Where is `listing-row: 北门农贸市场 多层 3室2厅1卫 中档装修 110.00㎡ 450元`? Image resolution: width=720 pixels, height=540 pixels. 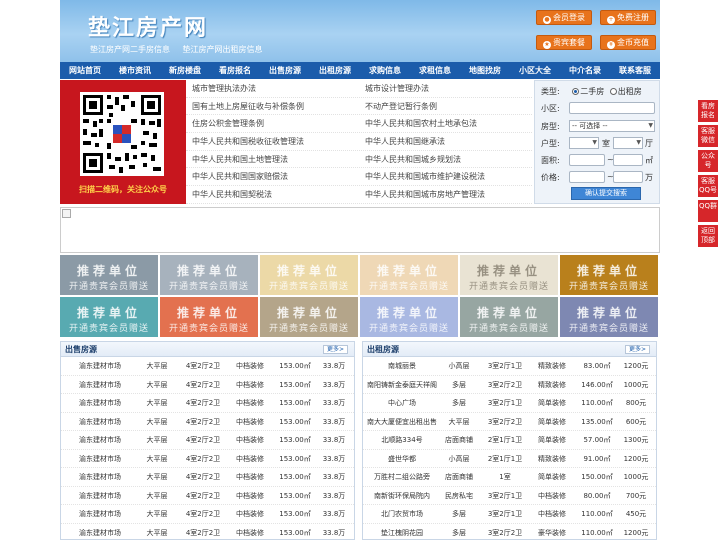 listing-row: 北门农贸市场 多层 3室2厅1卫 中档装修 110.00㎡ 450元 is located at coordinates (509, 514).